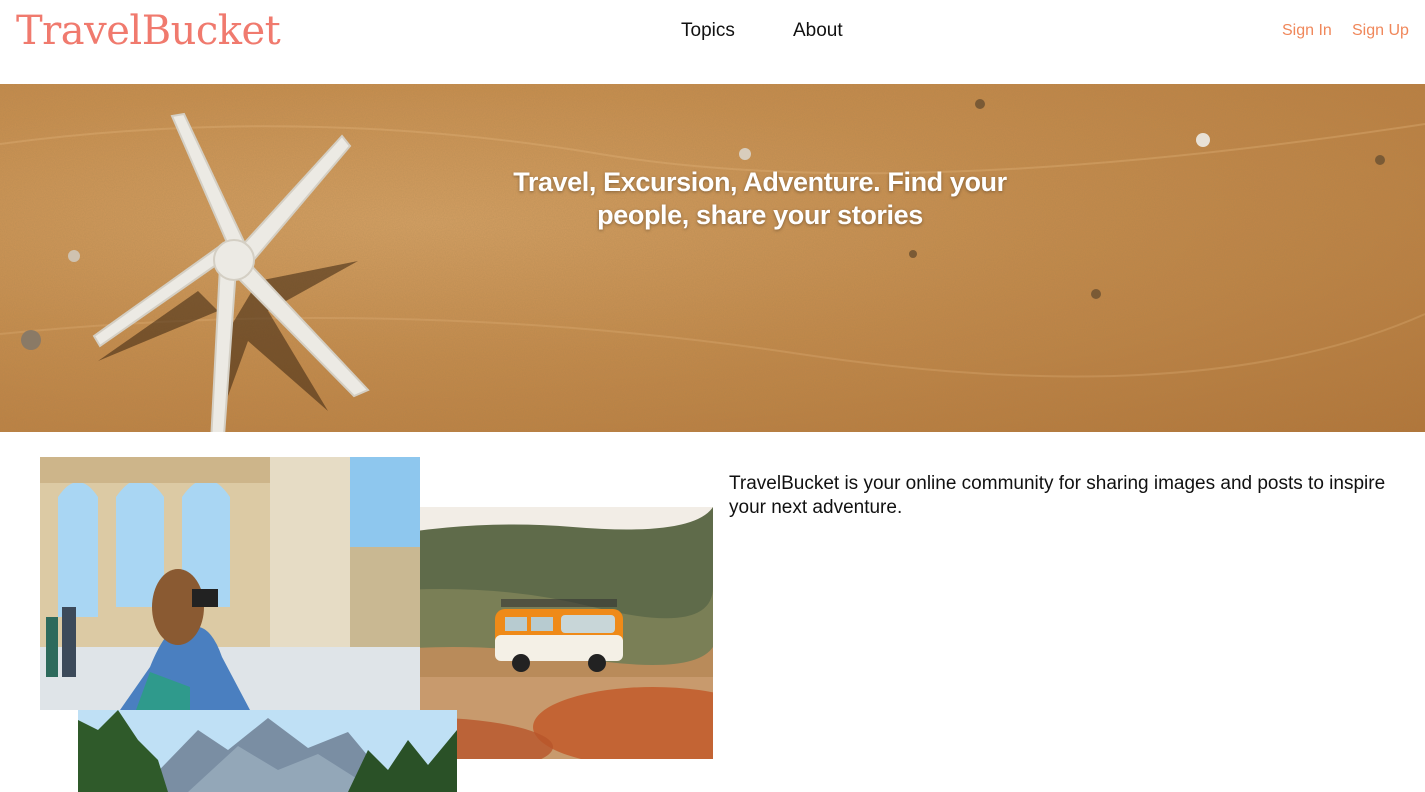  What do you see at coordinates (230, 583) in the screenshot?
I see `photo-woman-camera-arches` at bounding box center [230, 583].